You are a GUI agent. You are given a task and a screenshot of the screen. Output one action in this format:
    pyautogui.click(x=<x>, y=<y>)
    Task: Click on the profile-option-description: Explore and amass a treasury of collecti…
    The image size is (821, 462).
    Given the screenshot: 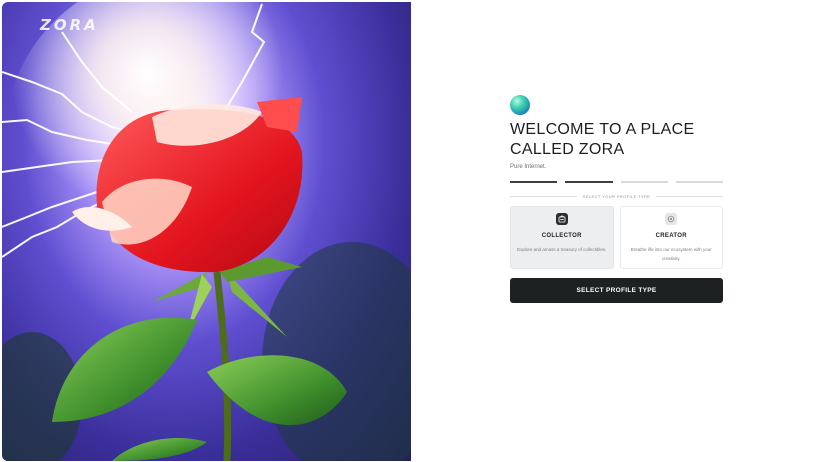 What is the action you would take?
    pyautogui.click(x=562, y=249)
    